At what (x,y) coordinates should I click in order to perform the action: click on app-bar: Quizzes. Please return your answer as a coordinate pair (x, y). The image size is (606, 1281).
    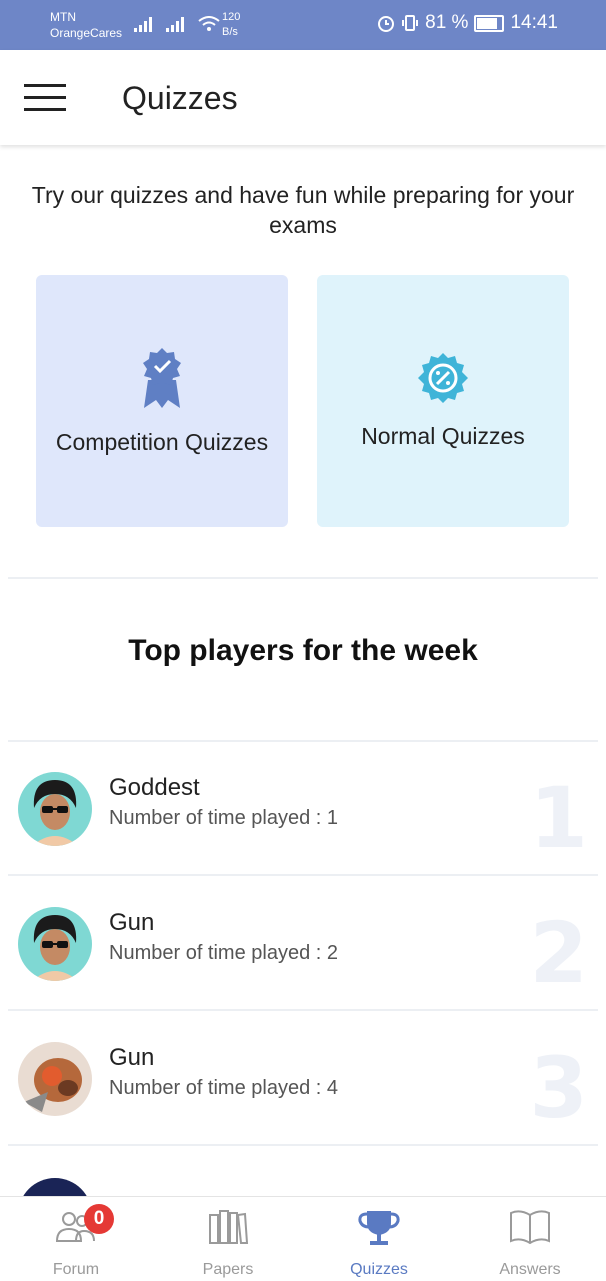
    Looking at the image, I should click on (303, 97).